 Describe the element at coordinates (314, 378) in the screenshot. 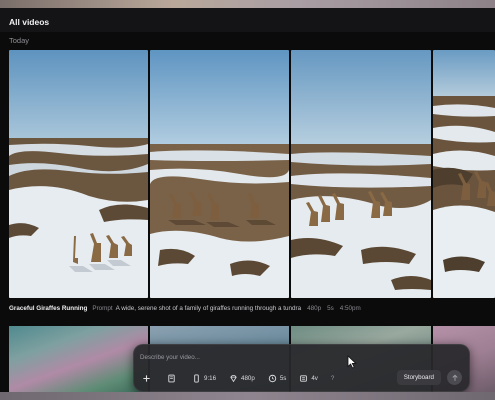

I see `variations-label: 4v` at that location.